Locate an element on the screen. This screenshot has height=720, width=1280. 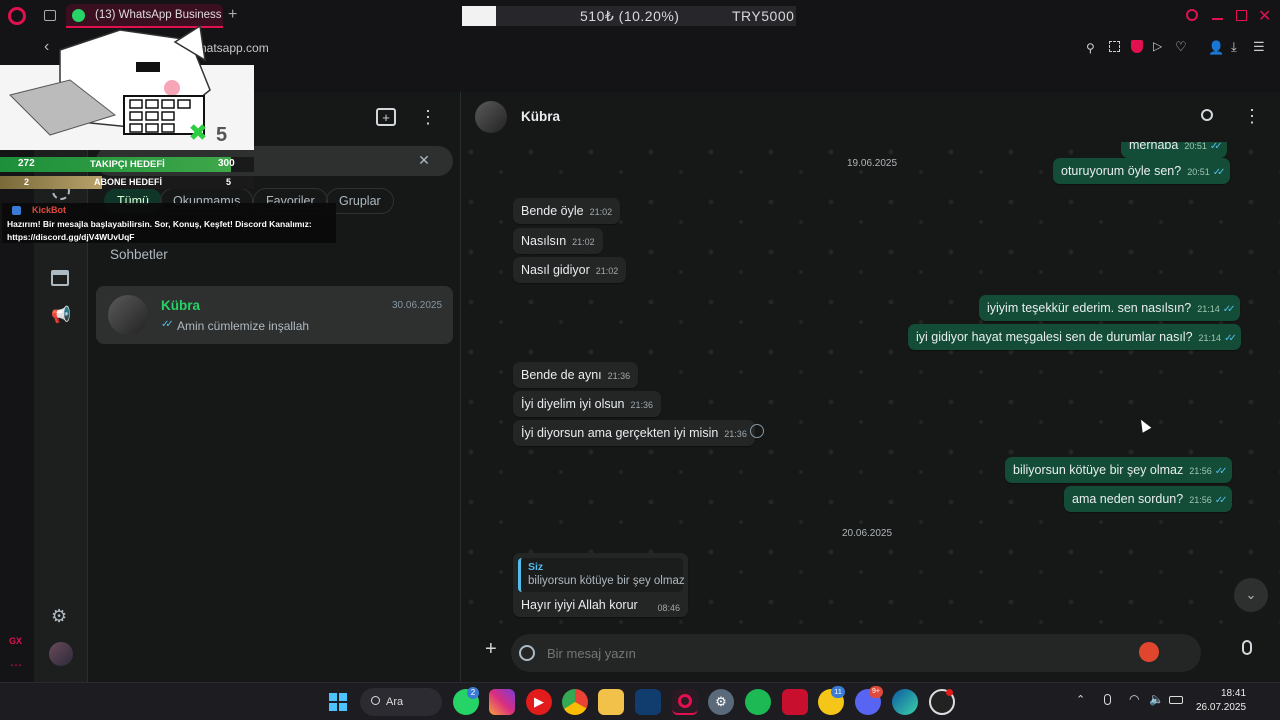
clock-date: 26.07.2025 is located at coordinates (1221, 707).